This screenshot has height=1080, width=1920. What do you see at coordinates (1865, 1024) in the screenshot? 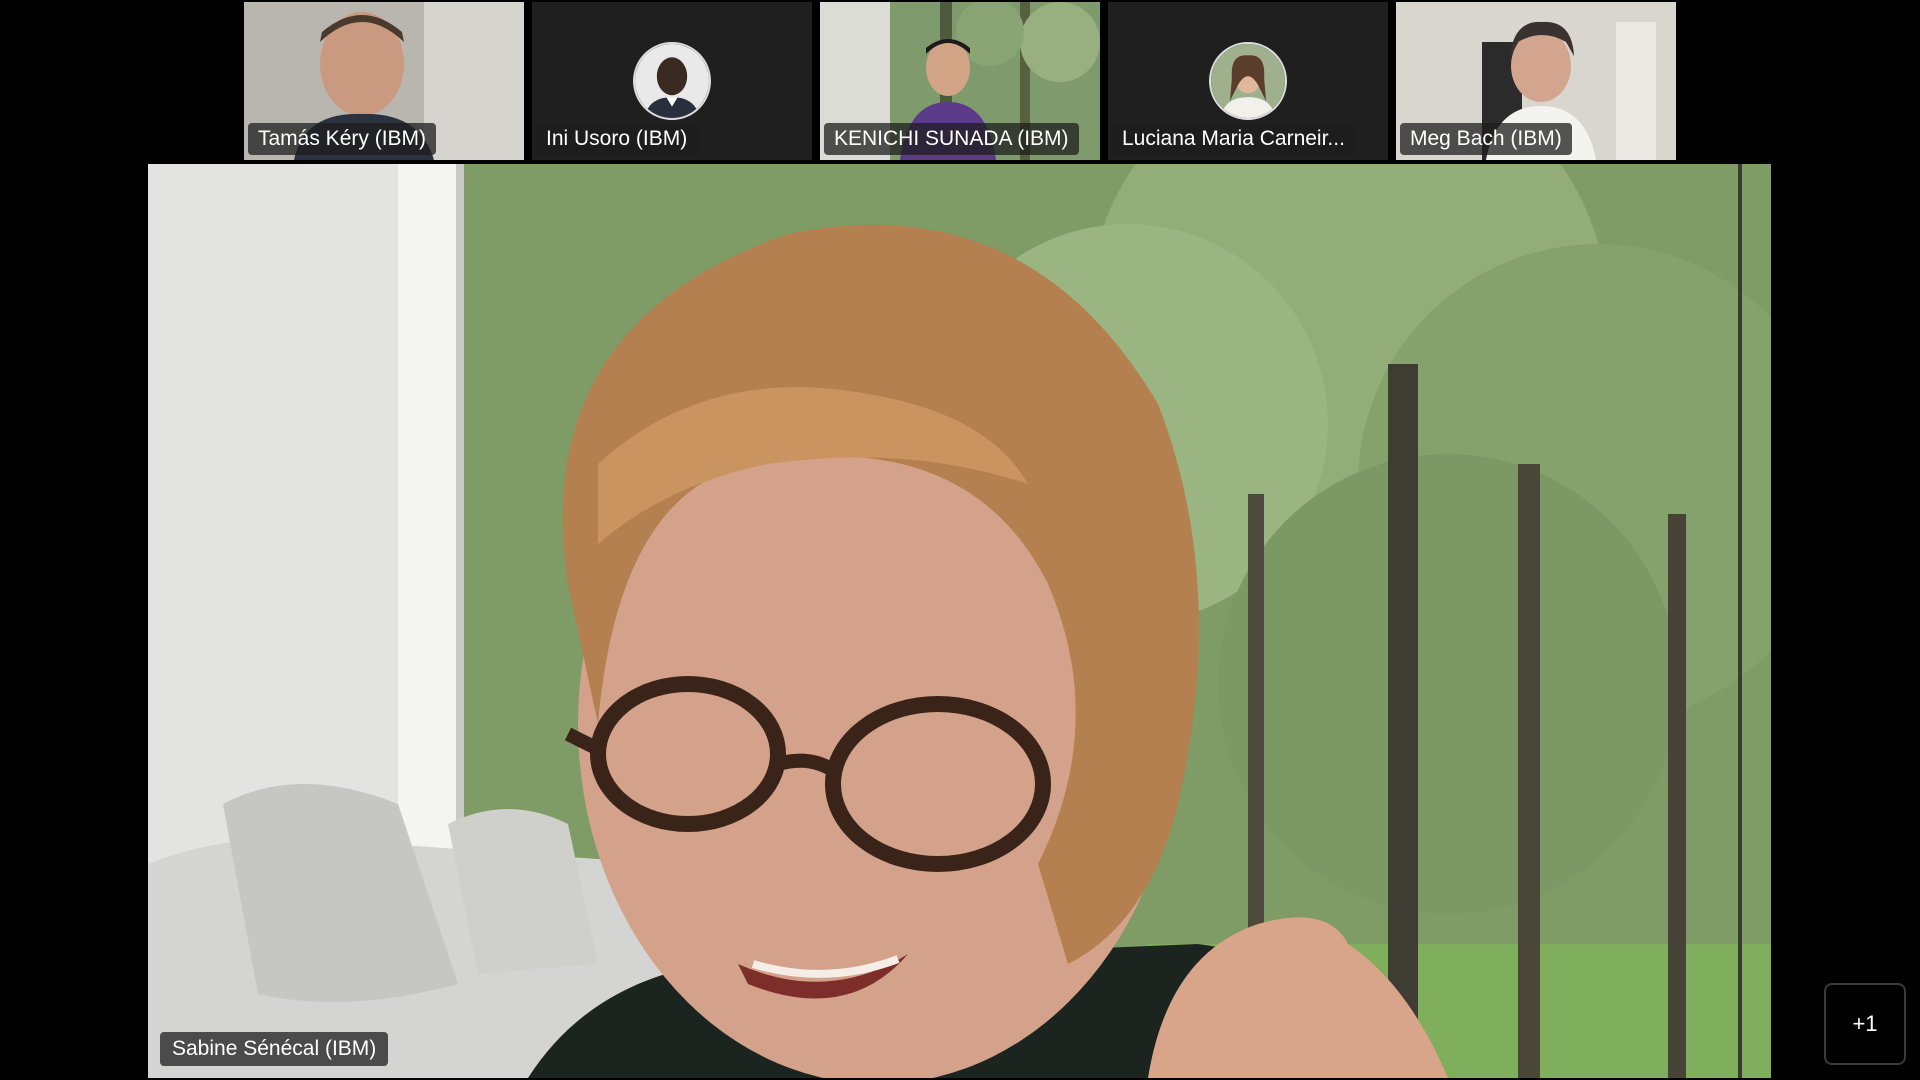
I see `more-participants-button: +1` at bounding box center [1865, 1024].